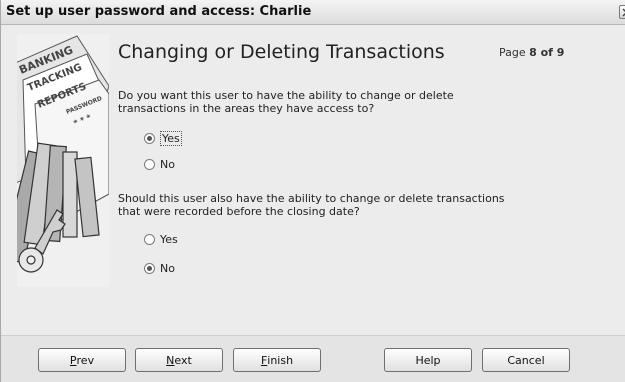  I want to click on q1-no-option: No, so click(159, 164).